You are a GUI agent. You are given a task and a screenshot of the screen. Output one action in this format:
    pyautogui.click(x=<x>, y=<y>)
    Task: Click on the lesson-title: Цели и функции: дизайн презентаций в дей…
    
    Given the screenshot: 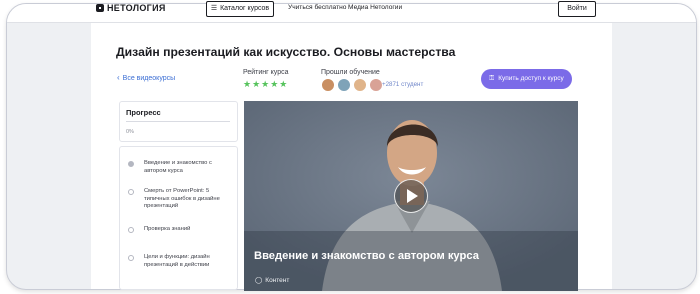 What is the action you would take?
    pyautogui.click(x=177, y=261)
    